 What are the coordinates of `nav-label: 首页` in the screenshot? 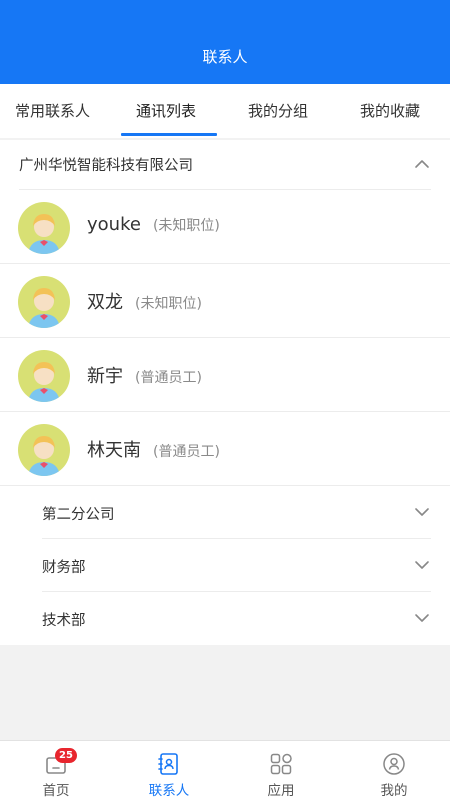 It's located at (56, 791).